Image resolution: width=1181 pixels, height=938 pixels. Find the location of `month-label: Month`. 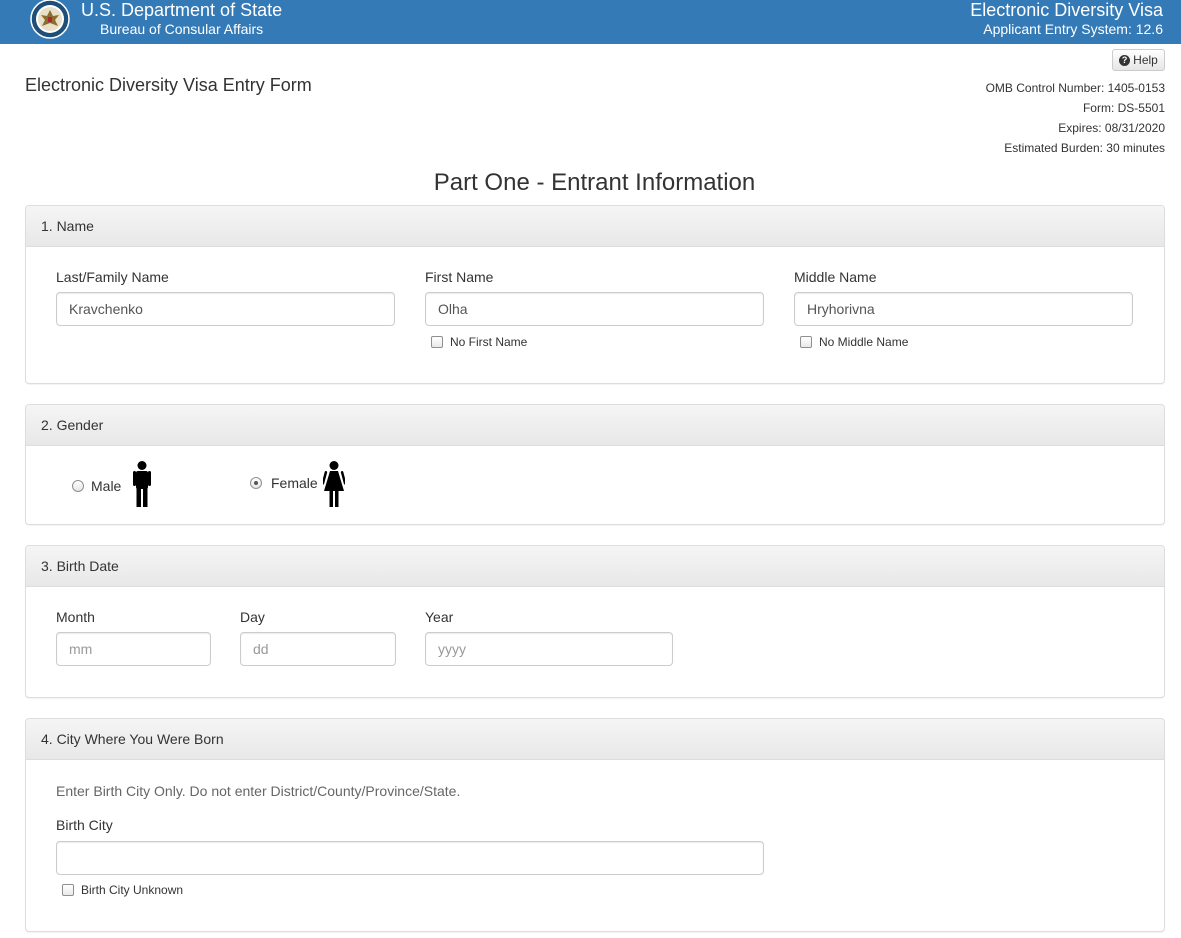

month-label: Month is located at coordinates (75, 617).